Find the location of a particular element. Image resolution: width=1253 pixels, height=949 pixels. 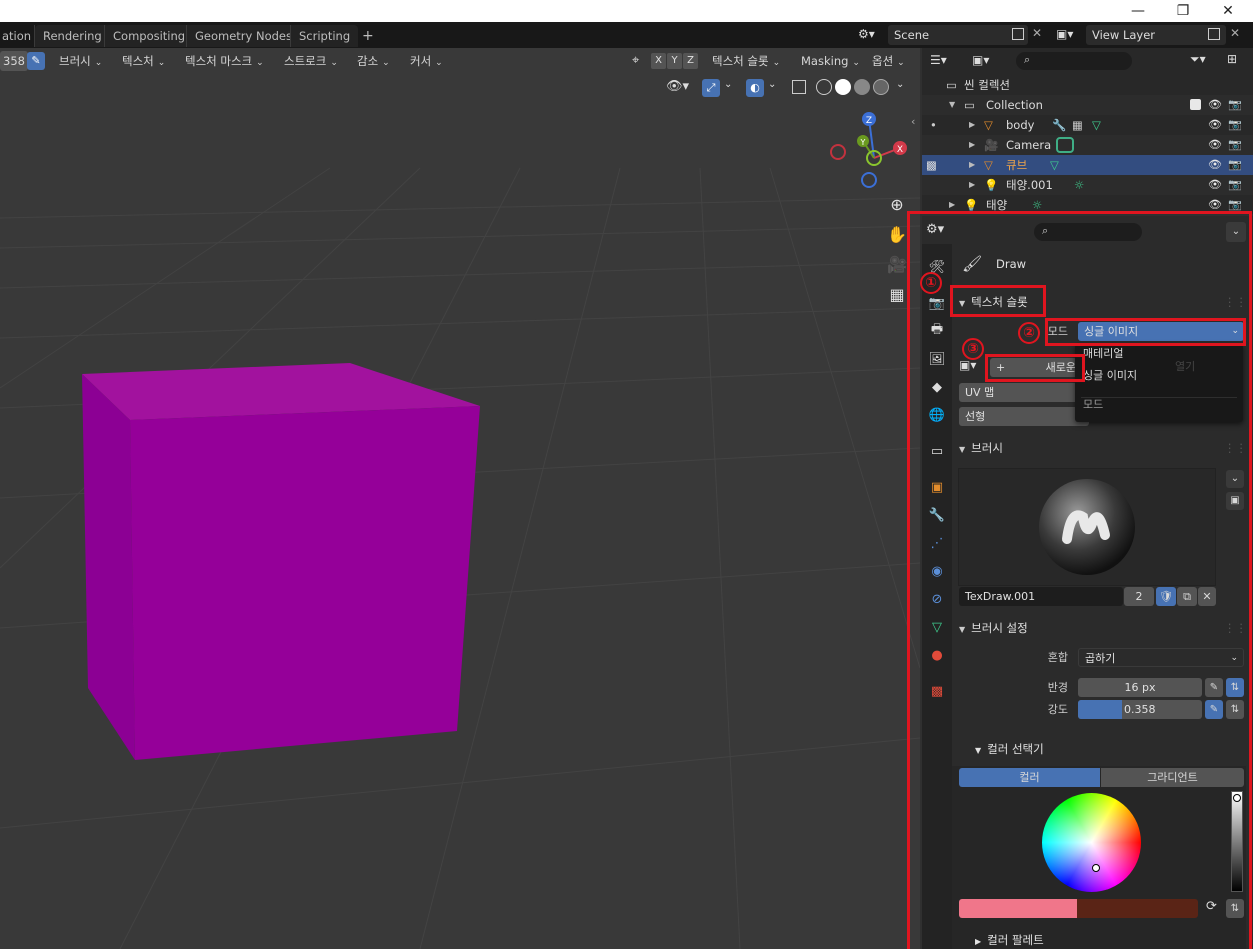

overlays-toggle-icon: ◐ is located at coordinates (755, 88).